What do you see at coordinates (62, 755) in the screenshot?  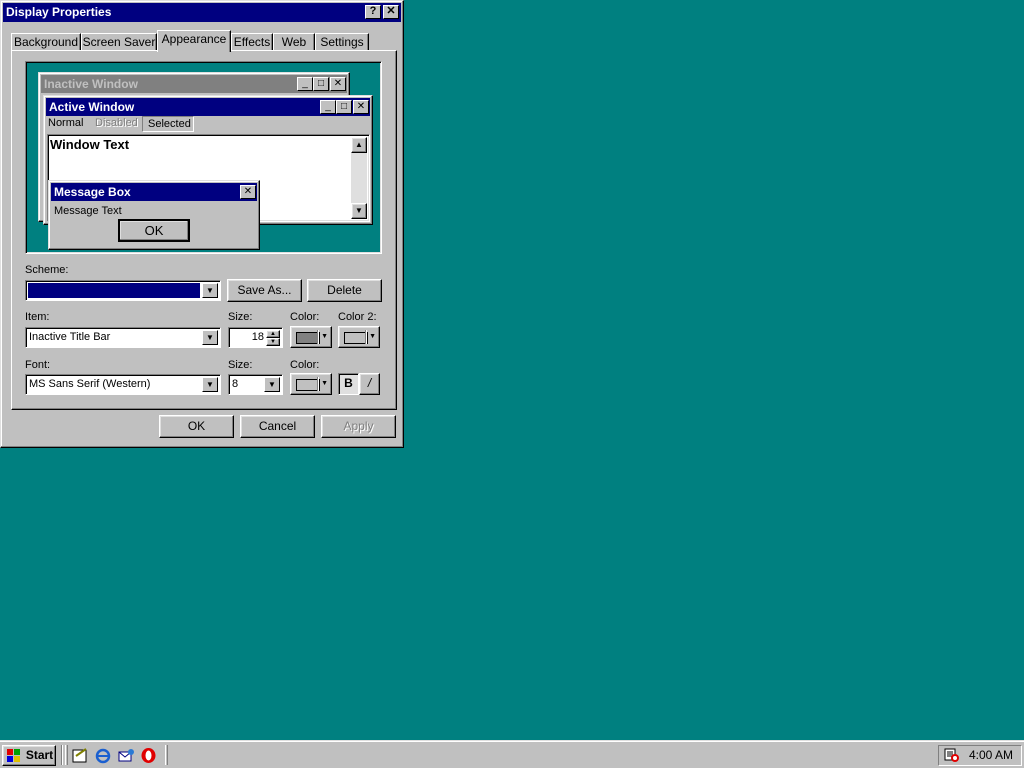 I see `taskbar-separator` at bounding box center [62, 755].